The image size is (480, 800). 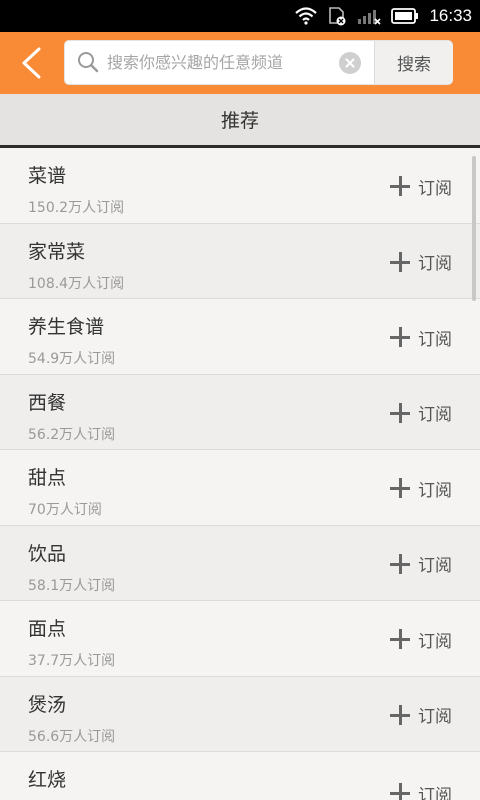 I want to click on subscriber-count: 150.2万人订阅, so click(x=76, y=208).